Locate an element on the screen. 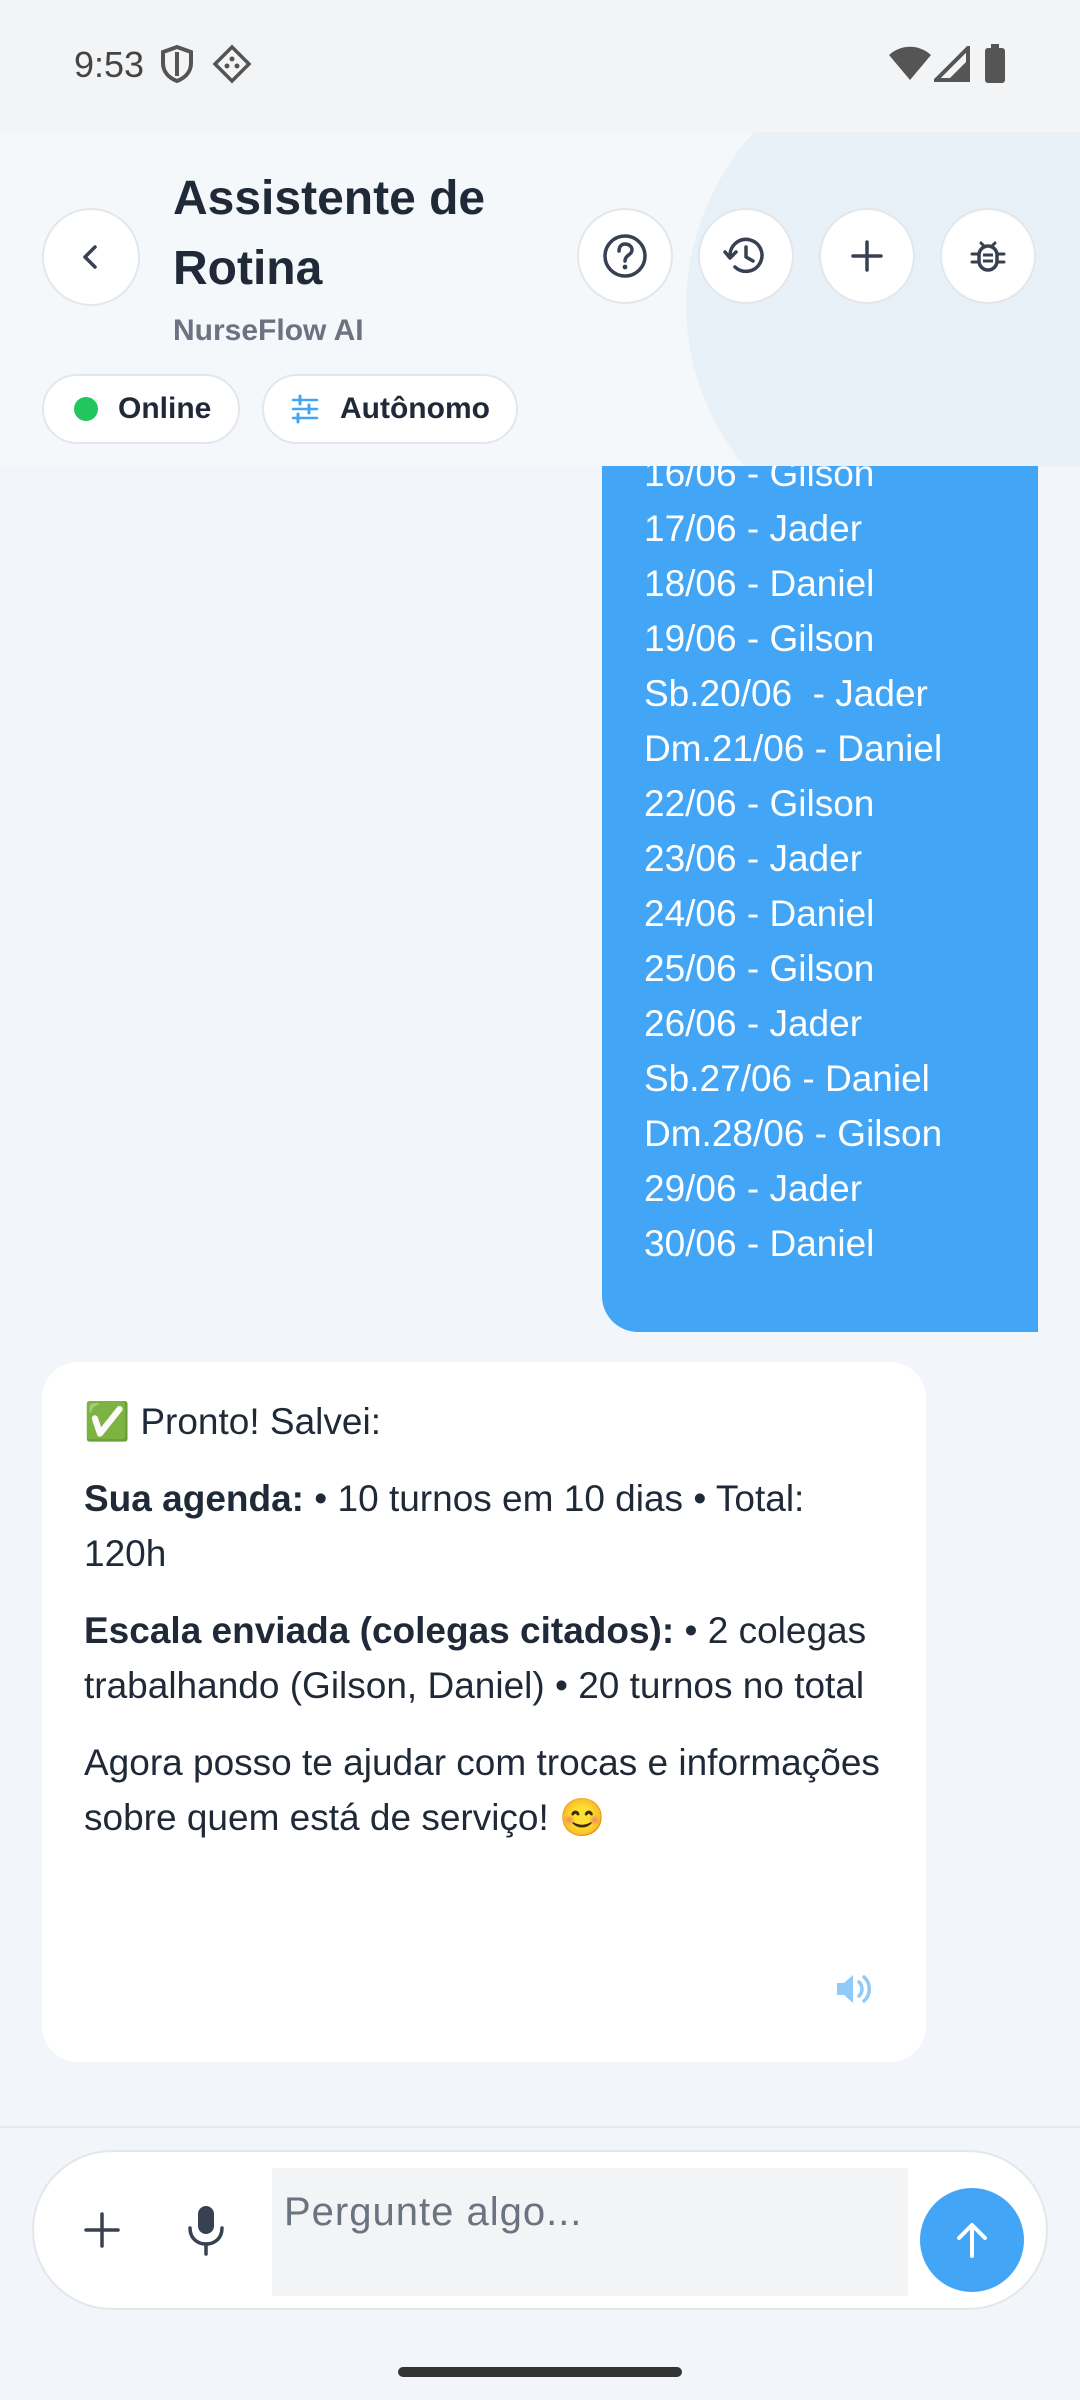  schedule-line: Sb.20/06 - Jader is located at coordinates (786, 693).